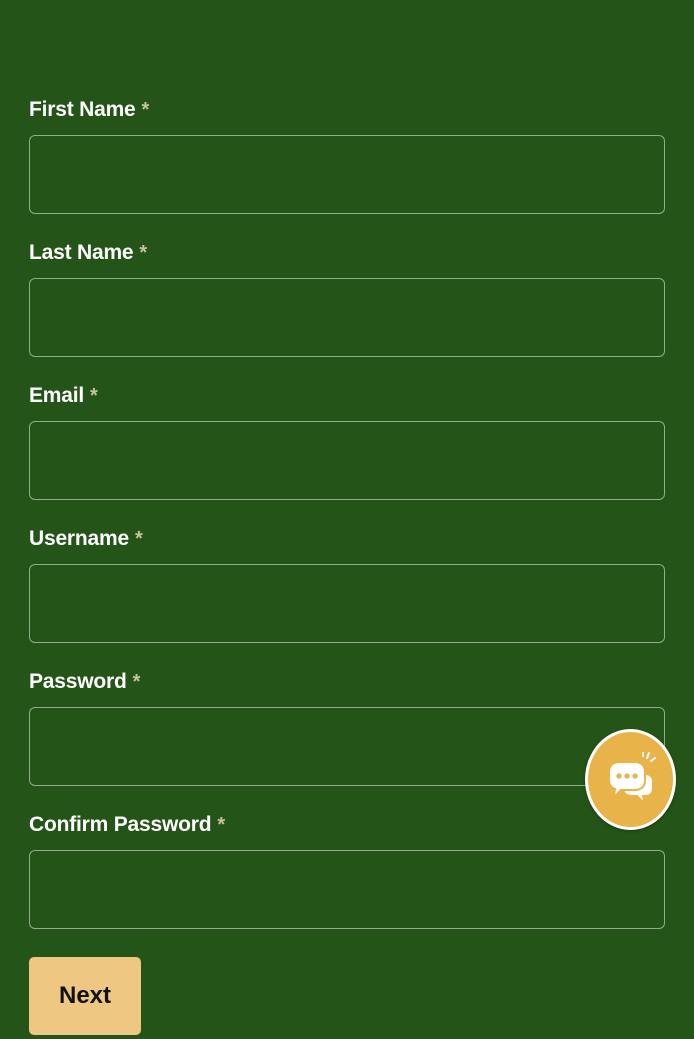 The width and height of the screenshot is (694, 1039). Describe the element at coordinates (347, 746) in the screenshot. I see `password-input` at that location.